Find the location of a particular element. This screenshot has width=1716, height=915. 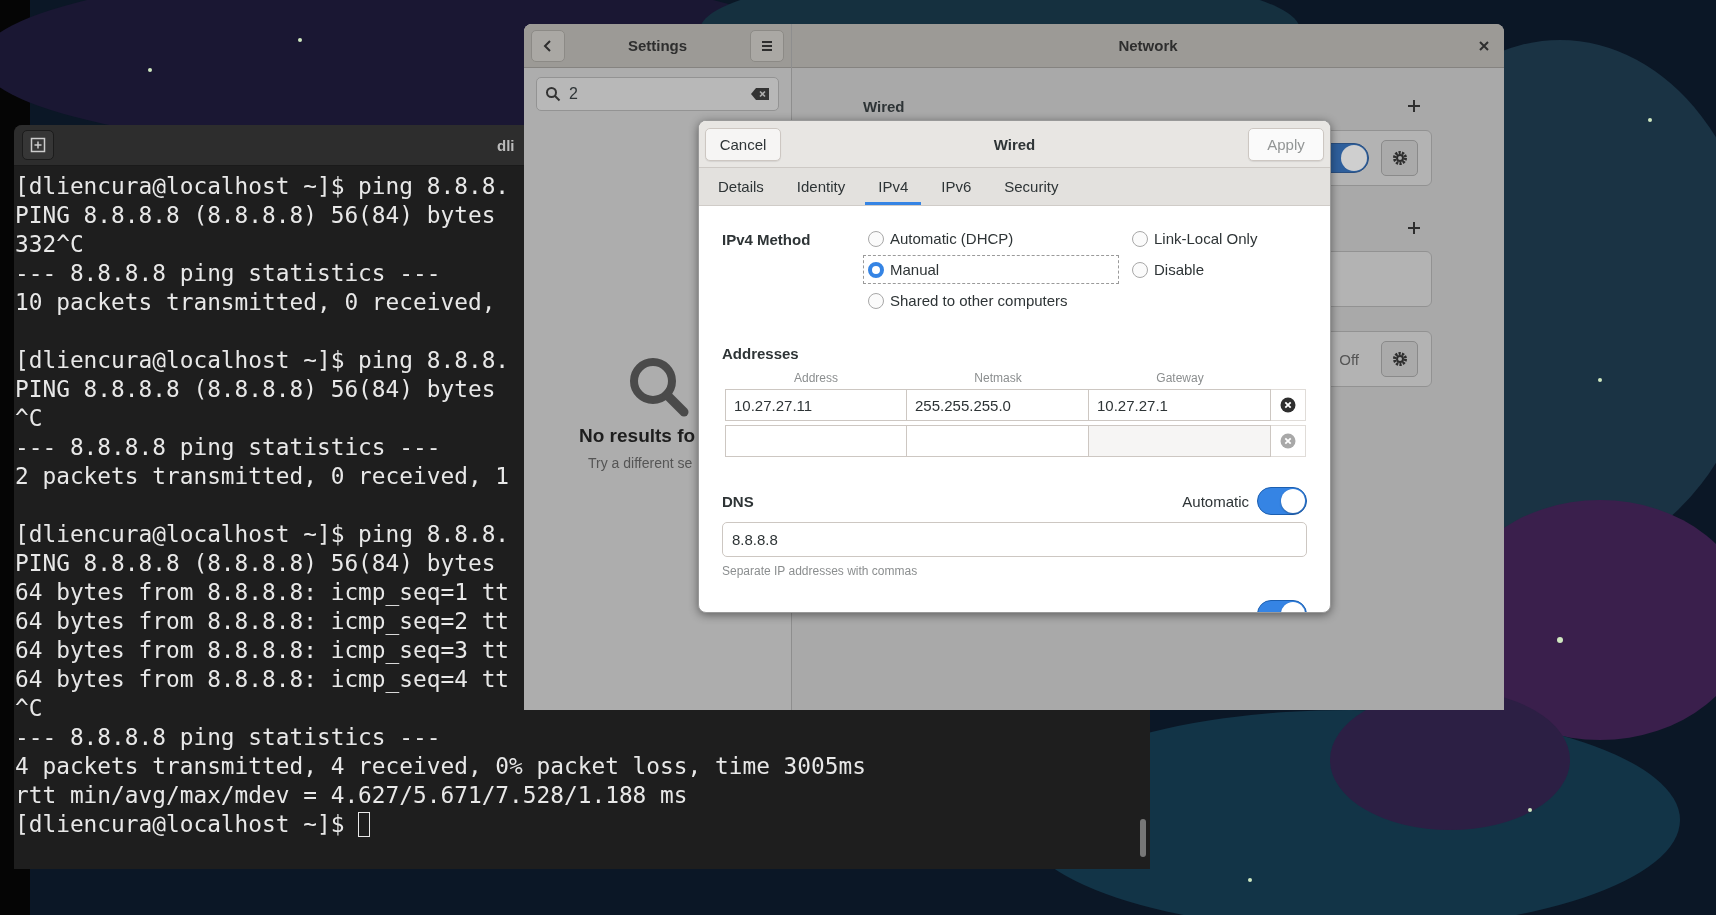

dialog-title: Wired is located at coordinates (1014, 144).